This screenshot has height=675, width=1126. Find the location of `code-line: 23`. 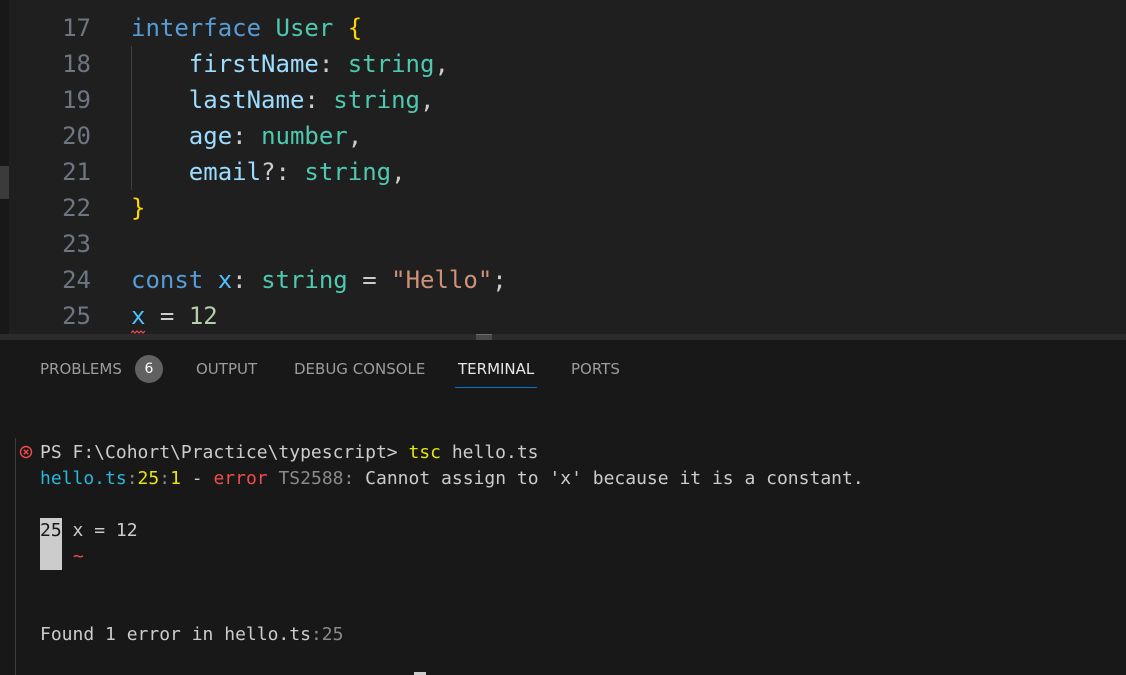

code-line: 23 is located at coordinates (563, 244).